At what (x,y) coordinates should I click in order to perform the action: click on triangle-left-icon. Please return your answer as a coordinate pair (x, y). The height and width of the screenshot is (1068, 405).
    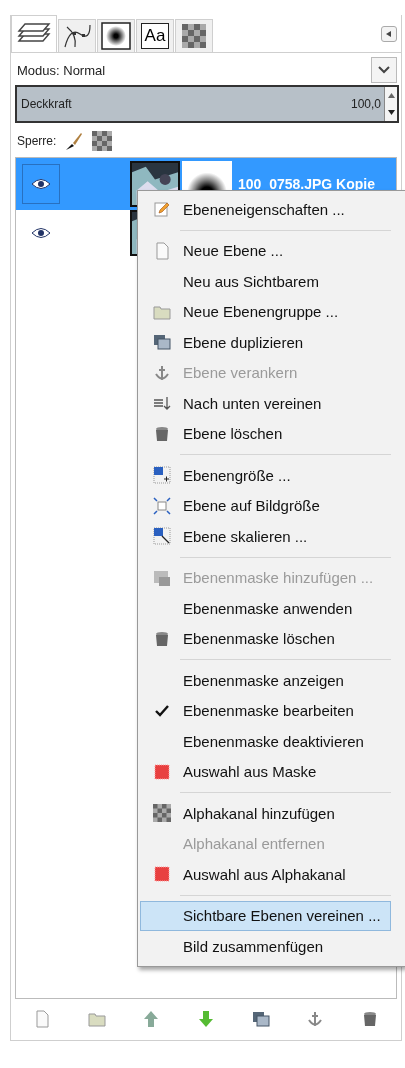
    Looking at the image, I should click on (389, 33).